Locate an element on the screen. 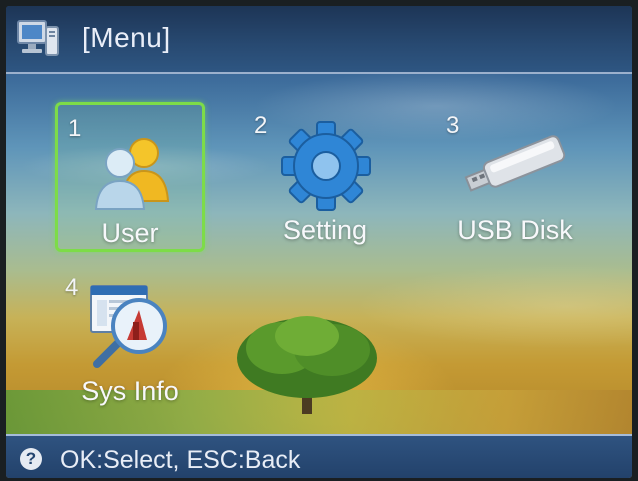  usb-drive-icon is located at coordinates (515, 163).